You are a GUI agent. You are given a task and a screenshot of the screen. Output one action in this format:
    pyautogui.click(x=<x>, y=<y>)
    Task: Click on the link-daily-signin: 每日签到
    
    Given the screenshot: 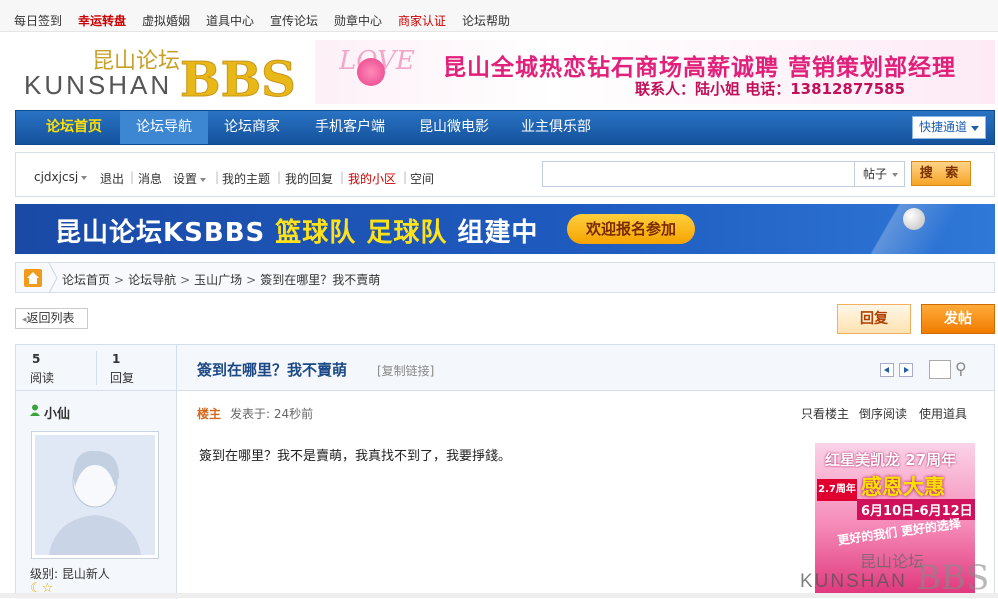 What is the action you would take?
    pyautogui.click(x=38, y=20)
    